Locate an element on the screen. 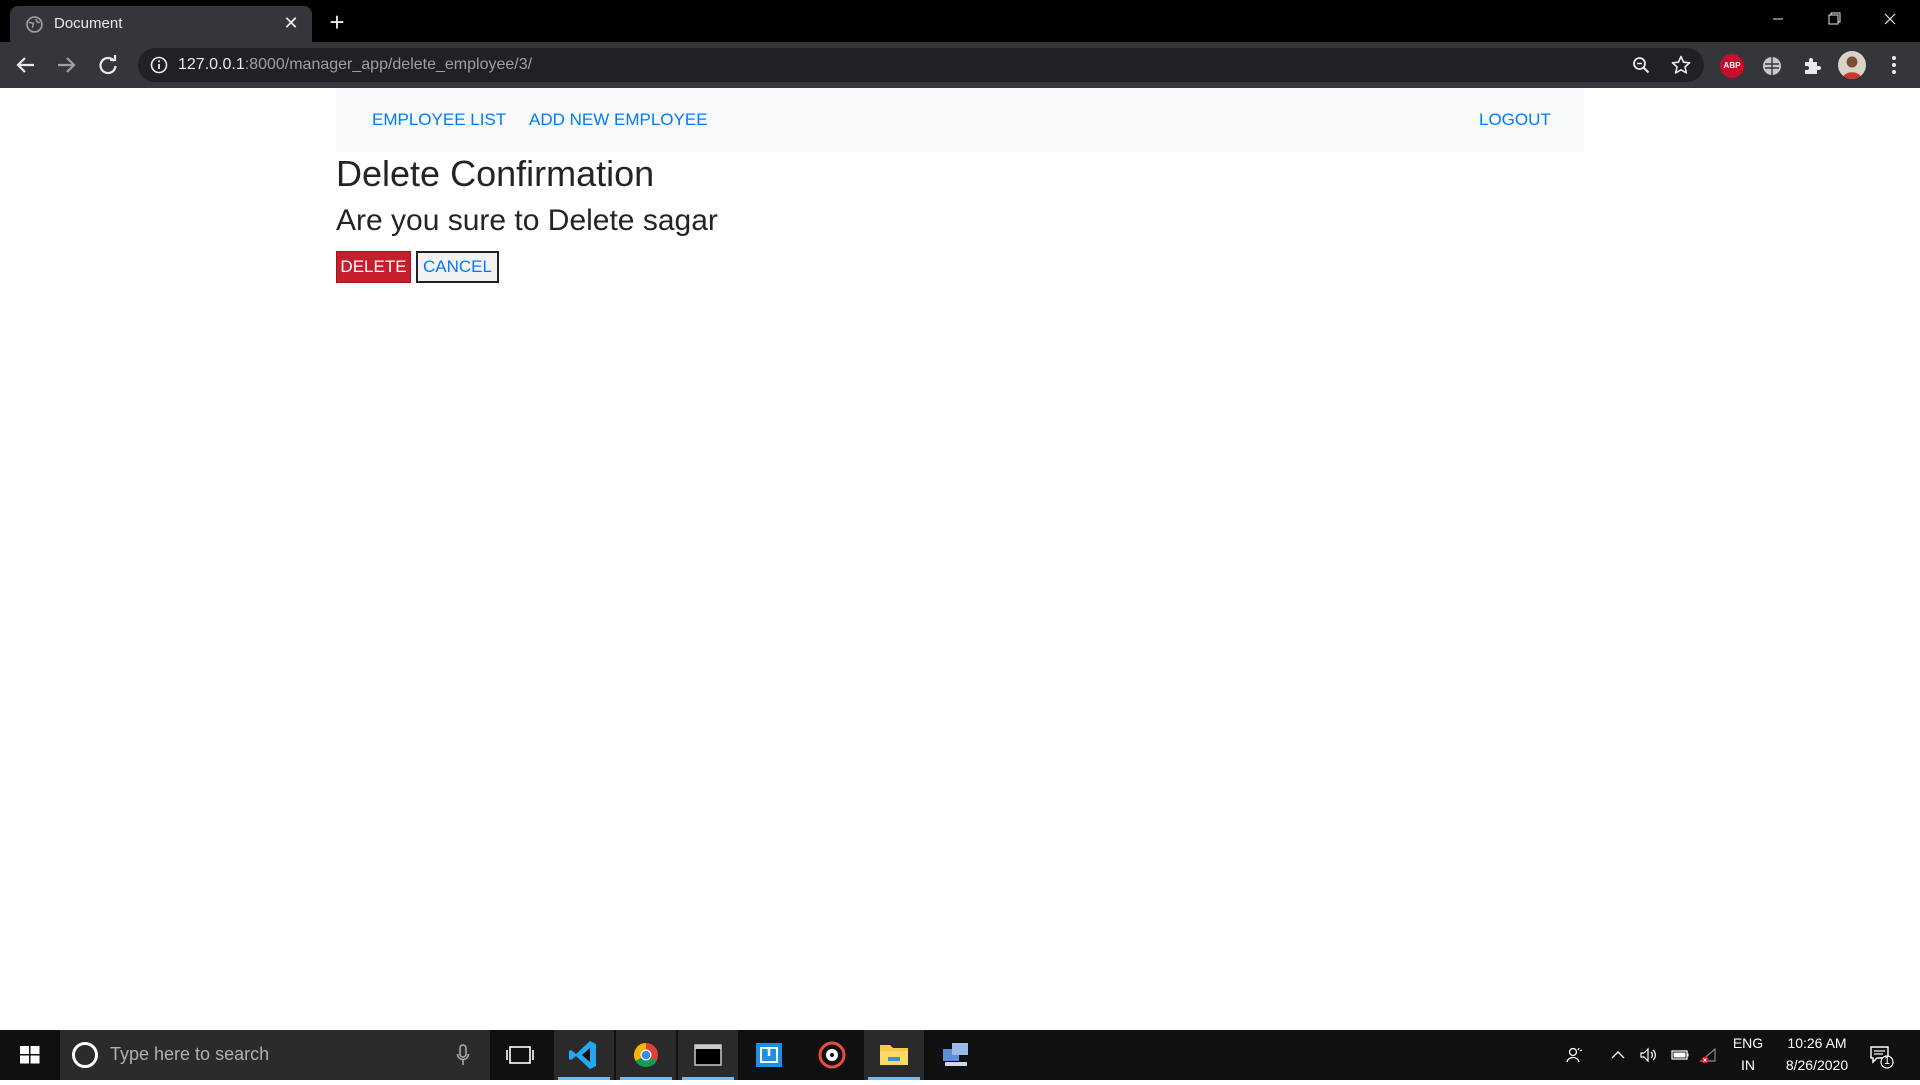  reload-icon is located at coordinates (108, 65).